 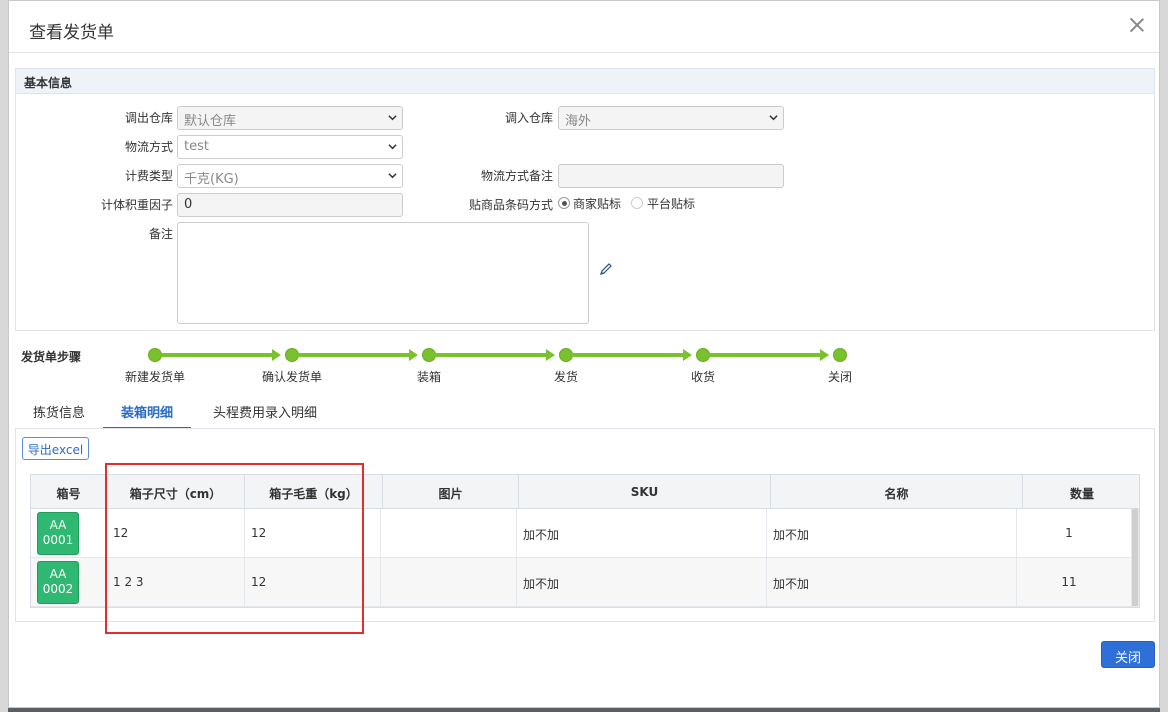 I want to click on radio-platform-text: 平台贴标, so click(x=671, y=204).